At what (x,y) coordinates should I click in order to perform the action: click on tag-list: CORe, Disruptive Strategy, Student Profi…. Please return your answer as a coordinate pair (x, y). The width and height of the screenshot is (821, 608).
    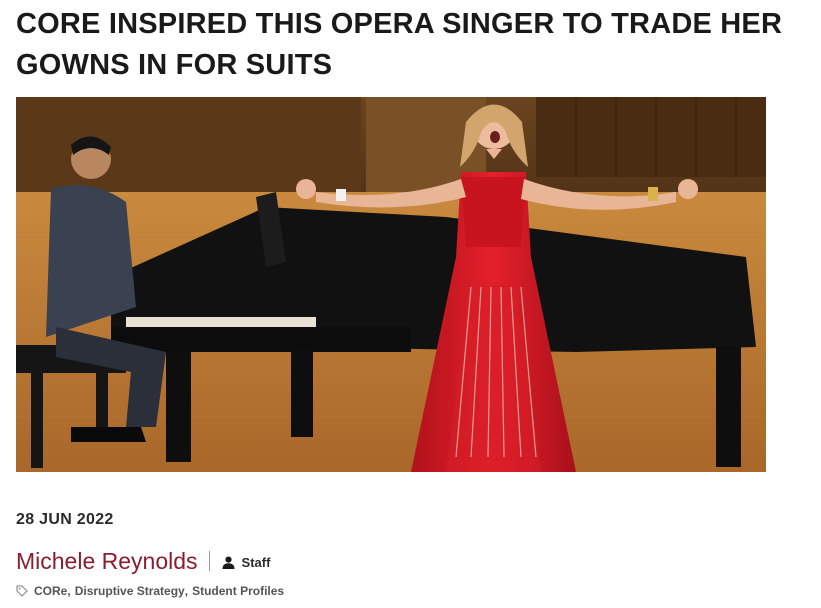
    Looking at the image, I should click on (159, 591).